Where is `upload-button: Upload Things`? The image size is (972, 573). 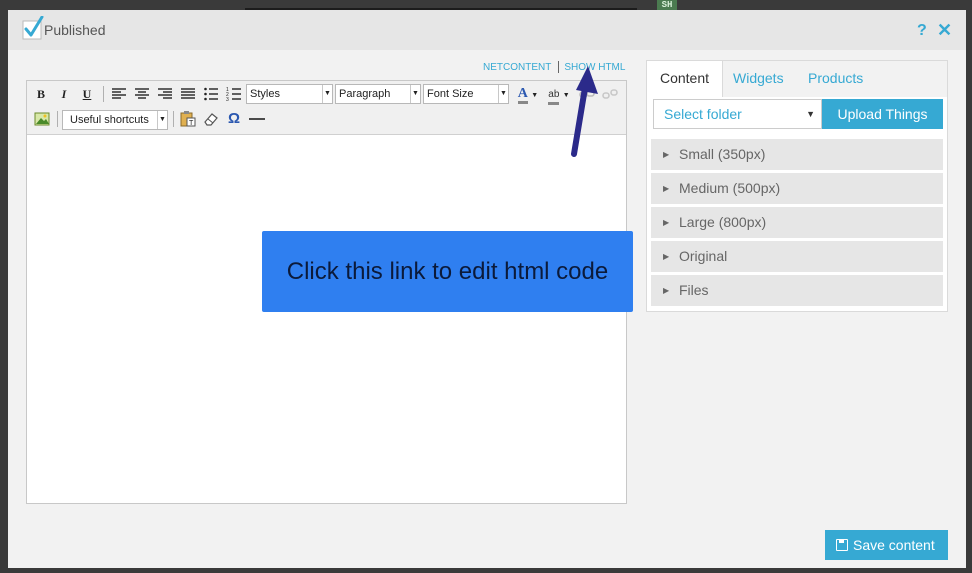 upload-button: Upload Things is located at coordinates (882, 114).